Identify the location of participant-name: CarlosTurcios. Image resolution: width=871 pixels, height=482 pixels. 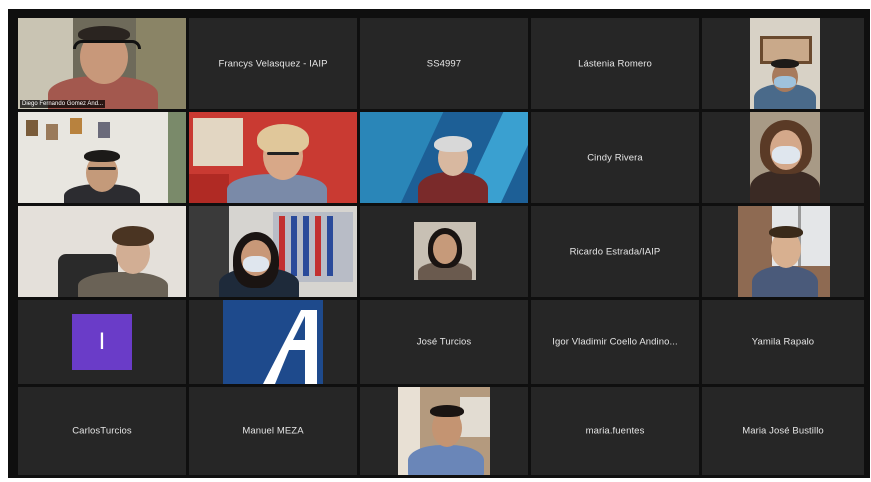
(102, 431).